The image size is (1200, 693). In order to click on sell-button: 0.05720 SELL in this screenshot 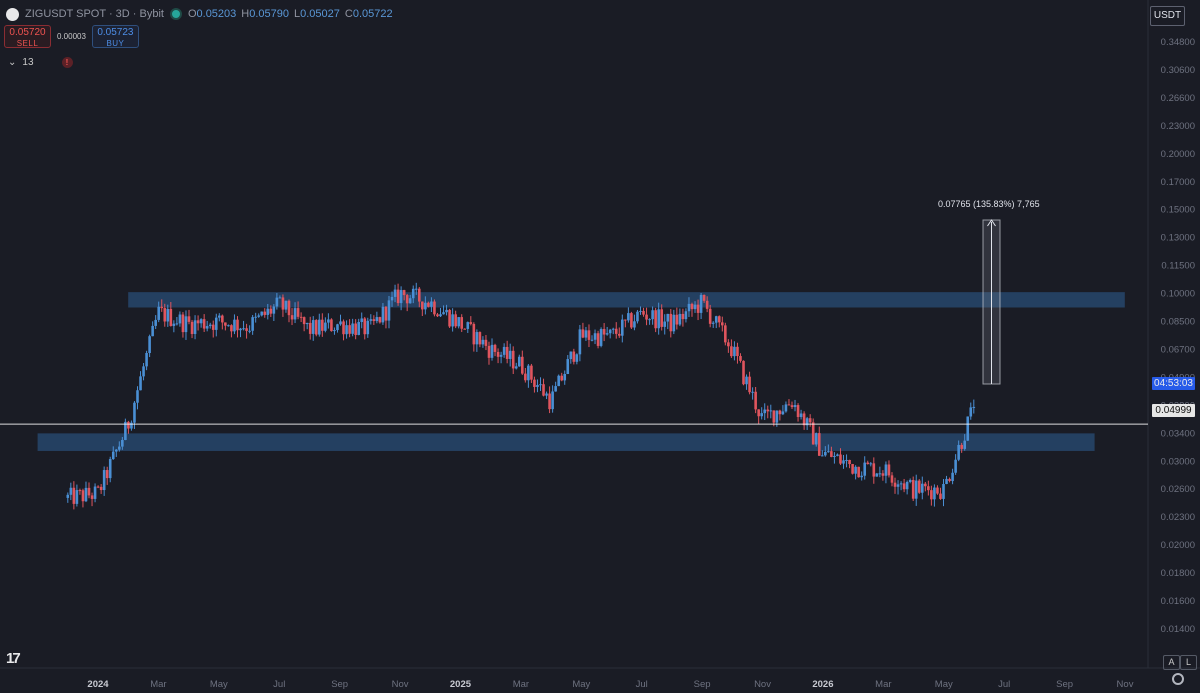, I will do `click(27, 36)`.